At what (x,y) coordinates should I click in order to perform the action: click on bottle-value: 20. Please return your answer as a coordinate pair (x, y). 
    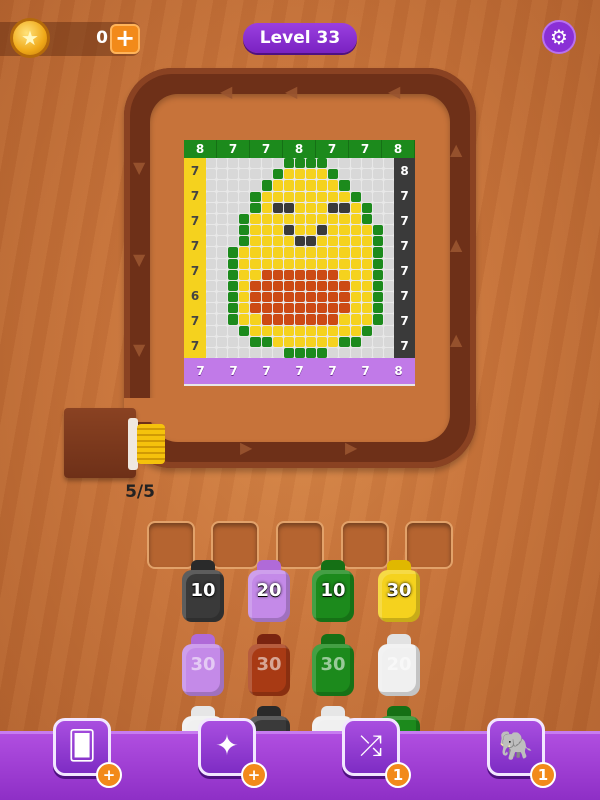
    Looking at the image, I should click on (399, 664).